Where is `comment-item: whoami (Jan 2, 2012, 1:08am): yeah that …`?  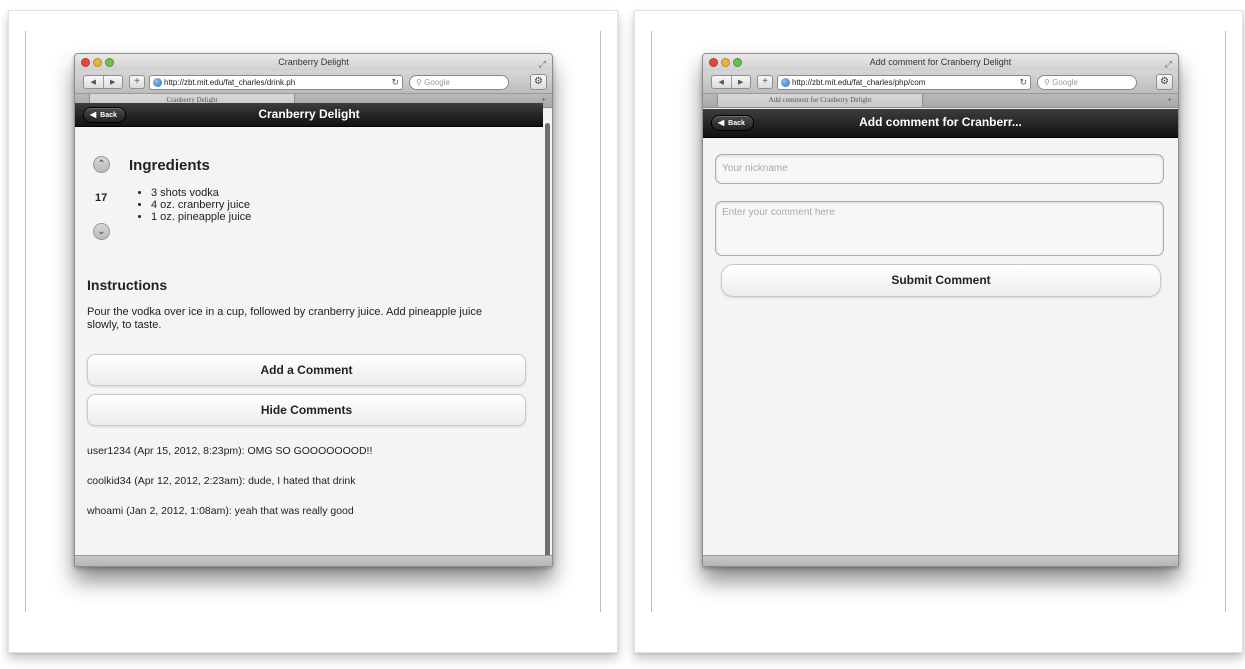
comment-item: whoami (Jan 2, 2012, 1:08am): yeah that … is located at coordinates (220, 511).